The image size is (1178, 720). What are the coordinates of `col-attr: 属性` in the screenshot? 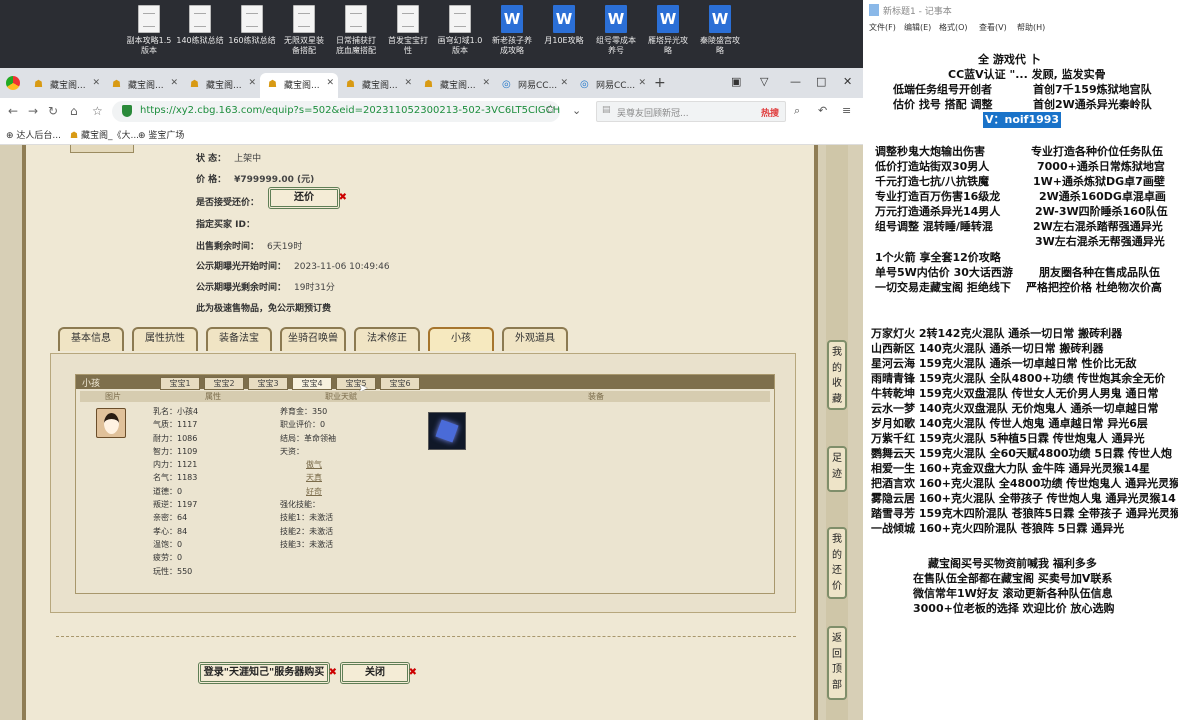 It's located at (213, 396).